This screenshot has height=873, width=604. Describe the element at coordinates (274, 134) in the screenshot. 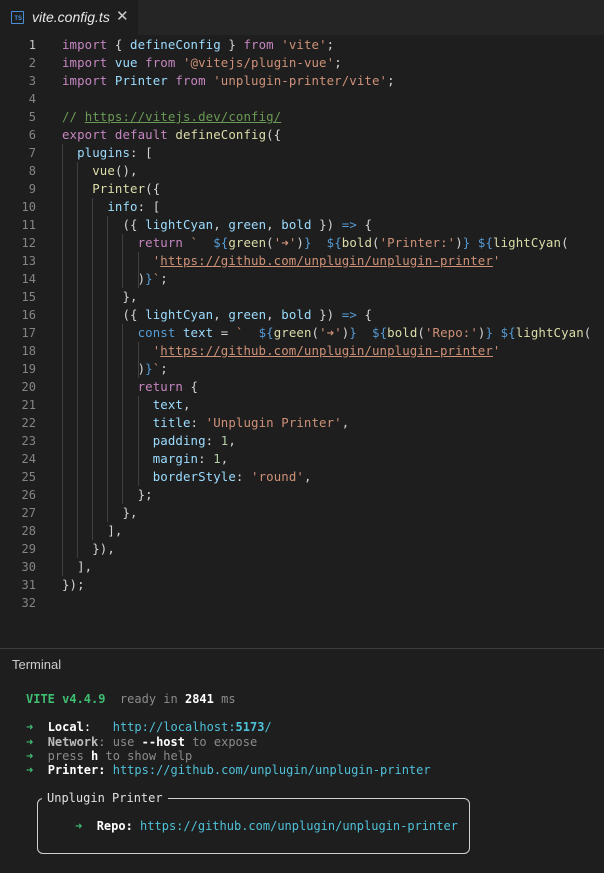

I see `code-token: ({` at that location.